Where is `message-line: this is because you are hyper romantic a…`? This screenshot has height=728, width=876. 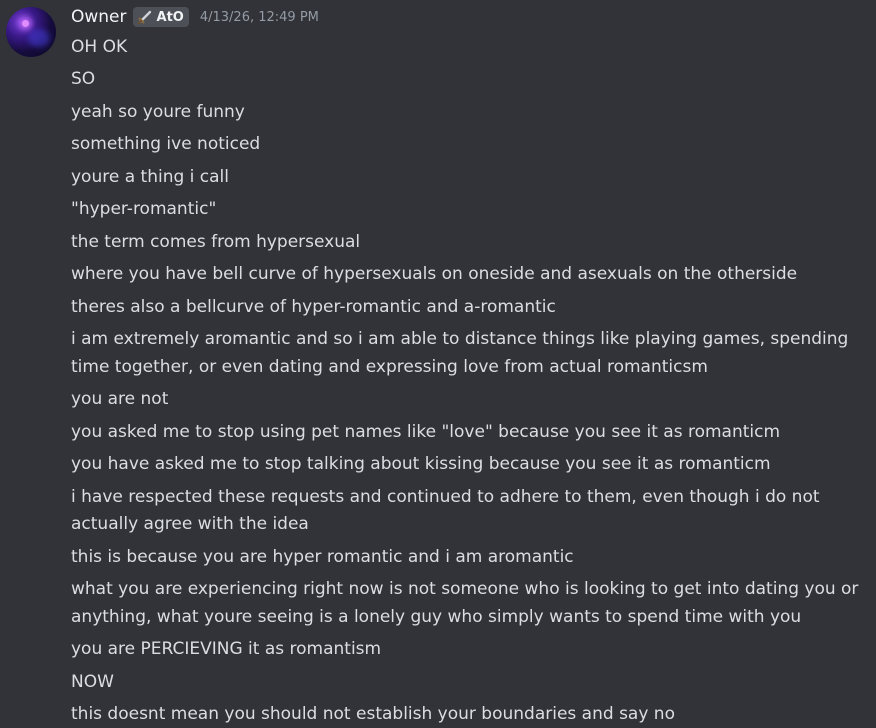
message-line: this is because you are hyper romantic a… is located at coordinates (322, 556).